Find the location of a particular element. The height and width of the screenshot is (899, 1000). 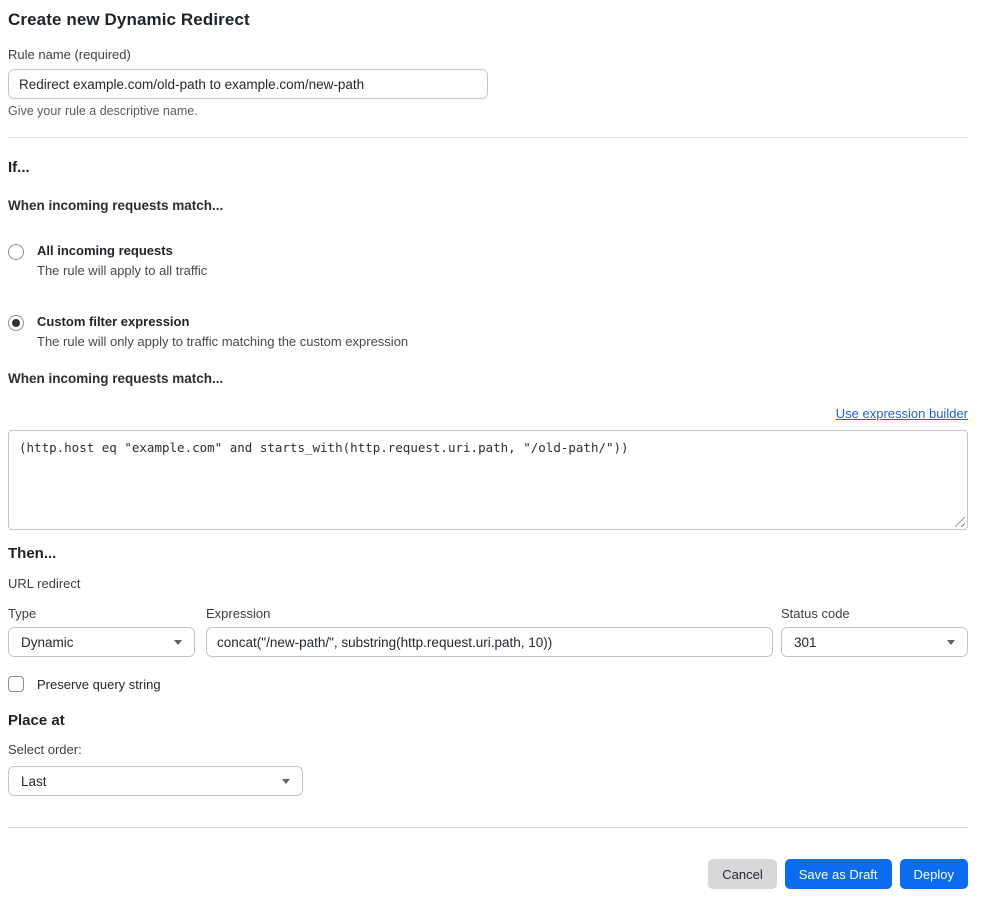

rule-name-label: Rule name (required) is located at coordinates (69, 54).